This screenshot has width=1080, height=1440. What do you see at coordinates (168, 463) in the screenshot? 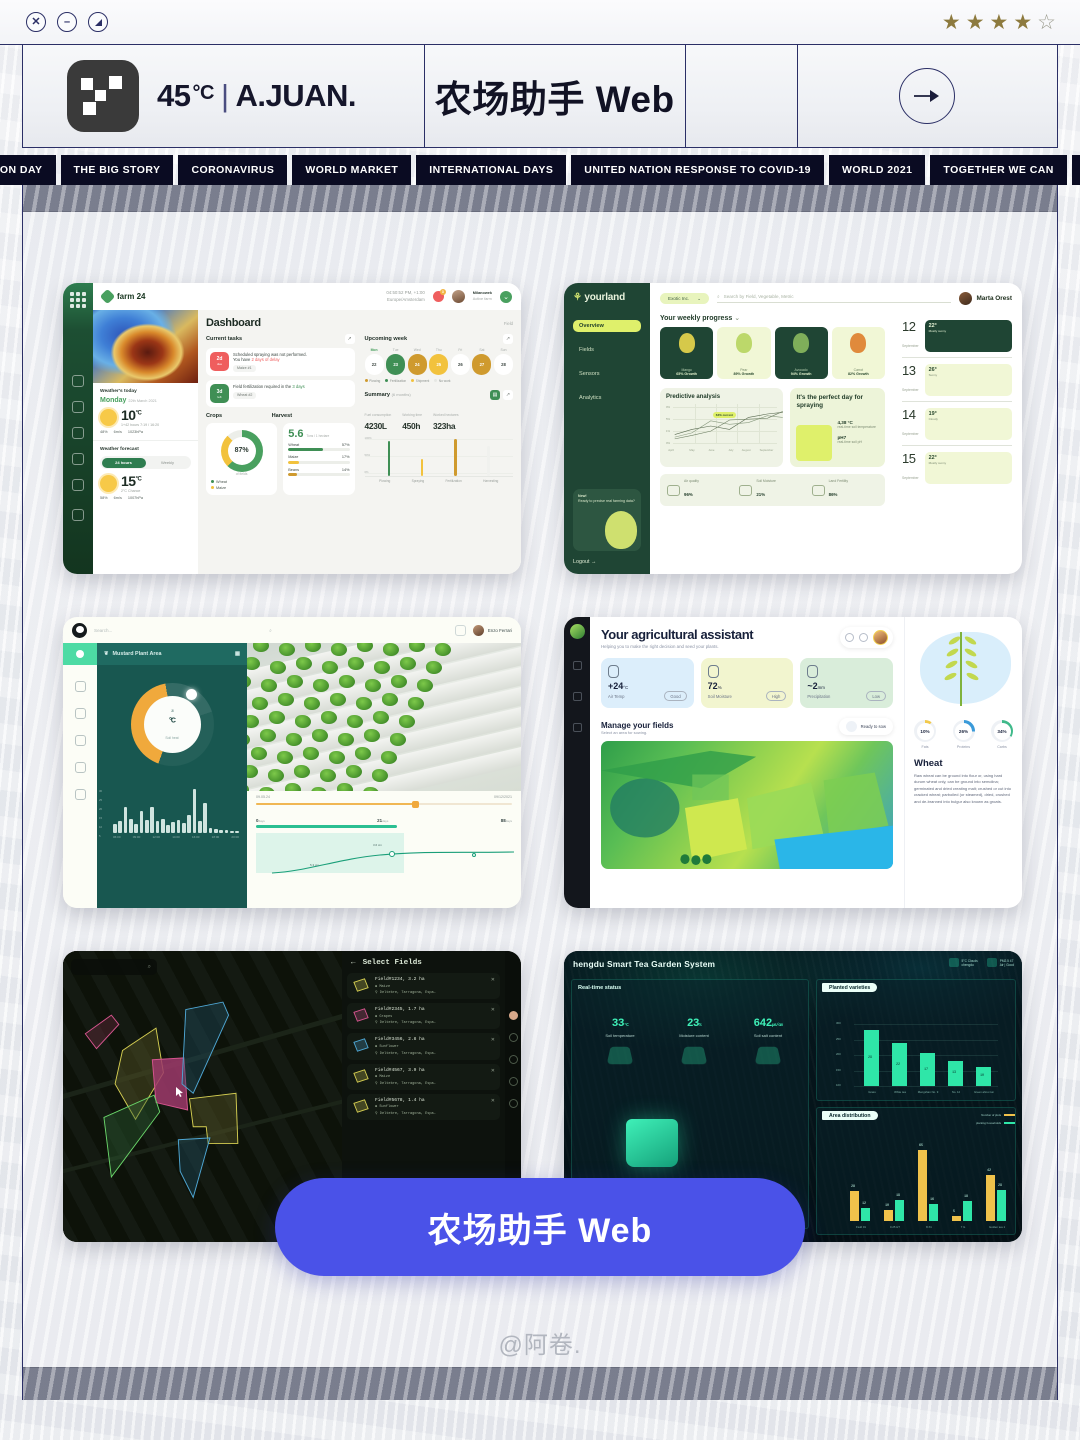
I see `tab-weekly: Weekly` at bounding box center [168, 463].